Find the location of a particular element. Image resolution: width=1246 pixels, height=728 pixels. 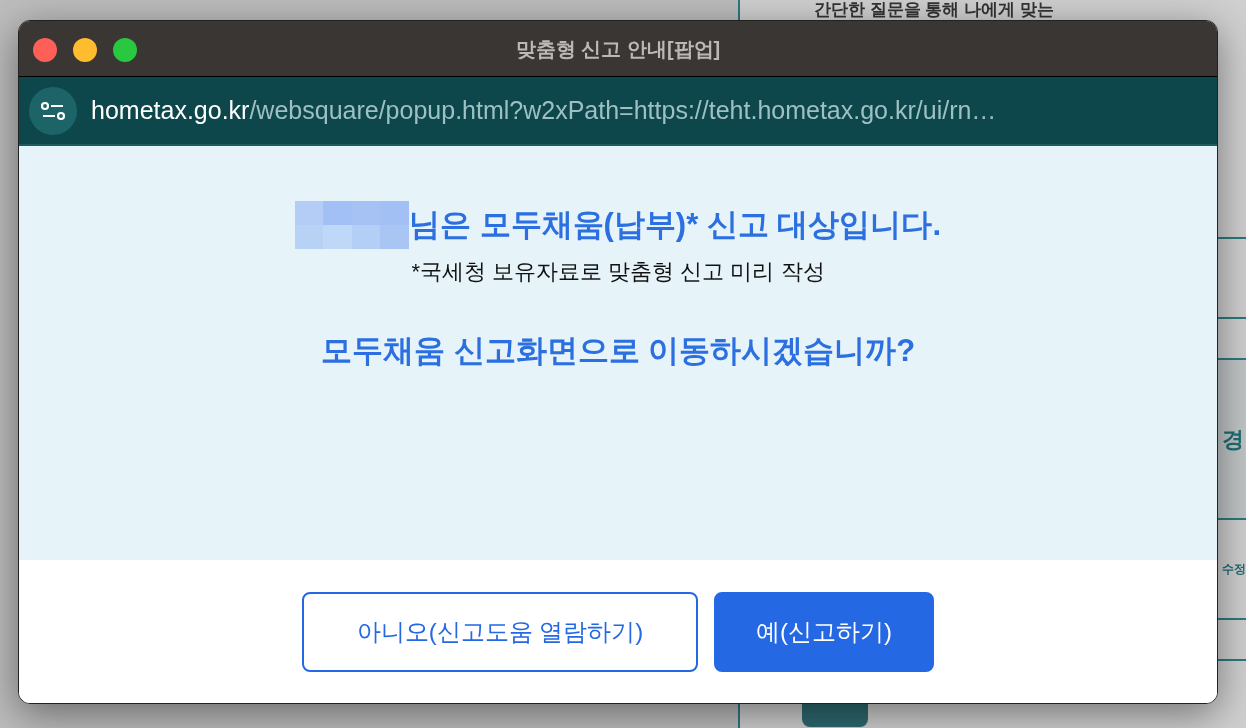

page-heading: 간단한 질문을 통해 나에게 맞는 is located at coordinates (934, 10).